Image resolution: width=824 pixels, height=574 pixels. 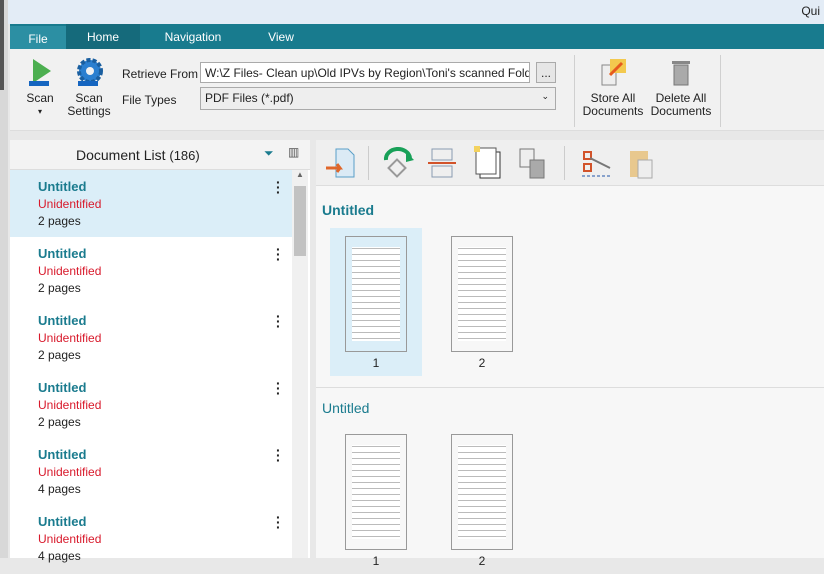 I want to click on file-types-select: PDF Files (*.pdf) ⌄, so click(x=378, y=98).